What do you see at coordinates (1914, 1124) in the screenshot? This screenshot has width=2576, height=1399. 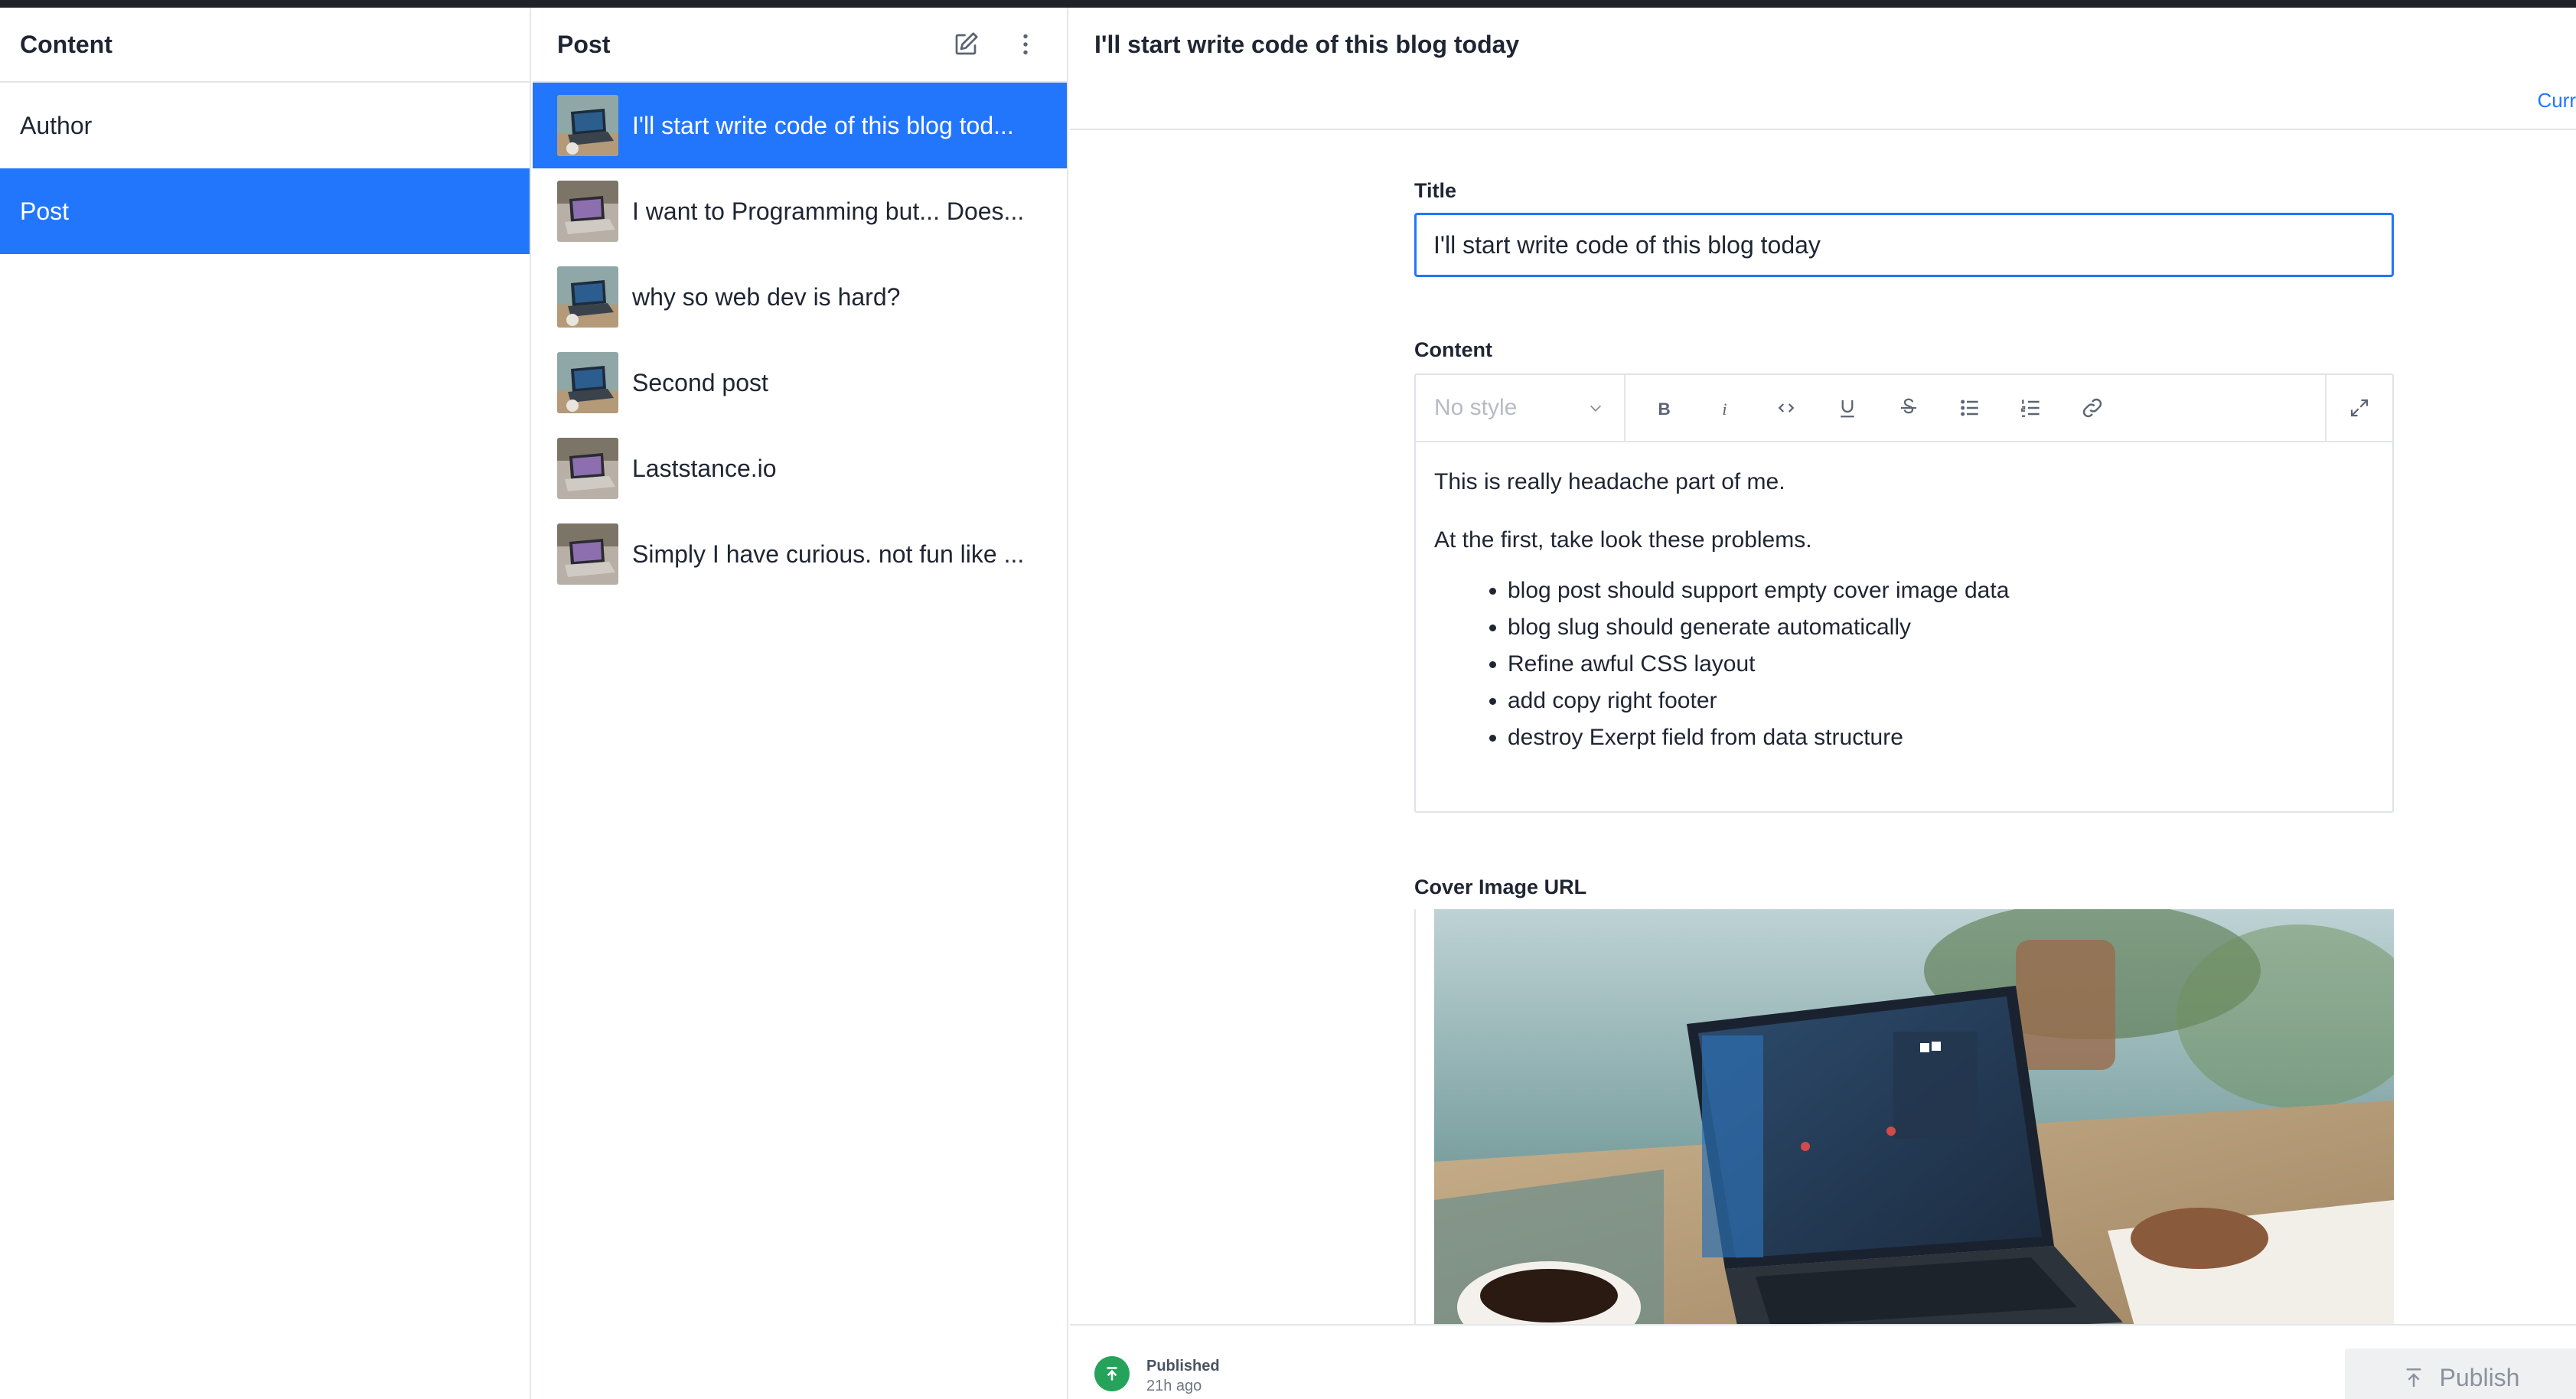 I see `cover-image` at bounding box center [1914, 1124].